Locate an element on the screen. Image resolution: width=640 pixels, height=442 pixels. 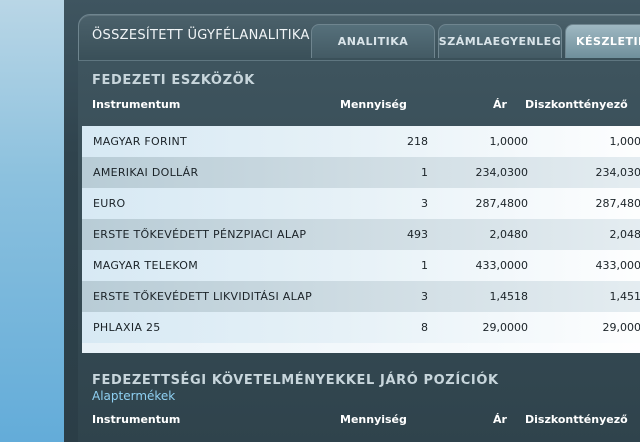
cell-discount: 29,0000 is located at coordinates (621, 327).